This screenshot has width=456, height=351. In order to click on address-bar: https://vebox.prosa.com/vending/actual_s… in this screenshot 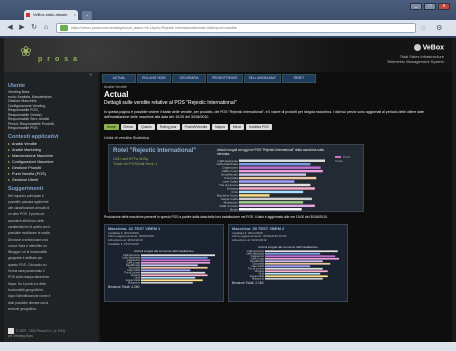, I will do `click(236, 28)`.